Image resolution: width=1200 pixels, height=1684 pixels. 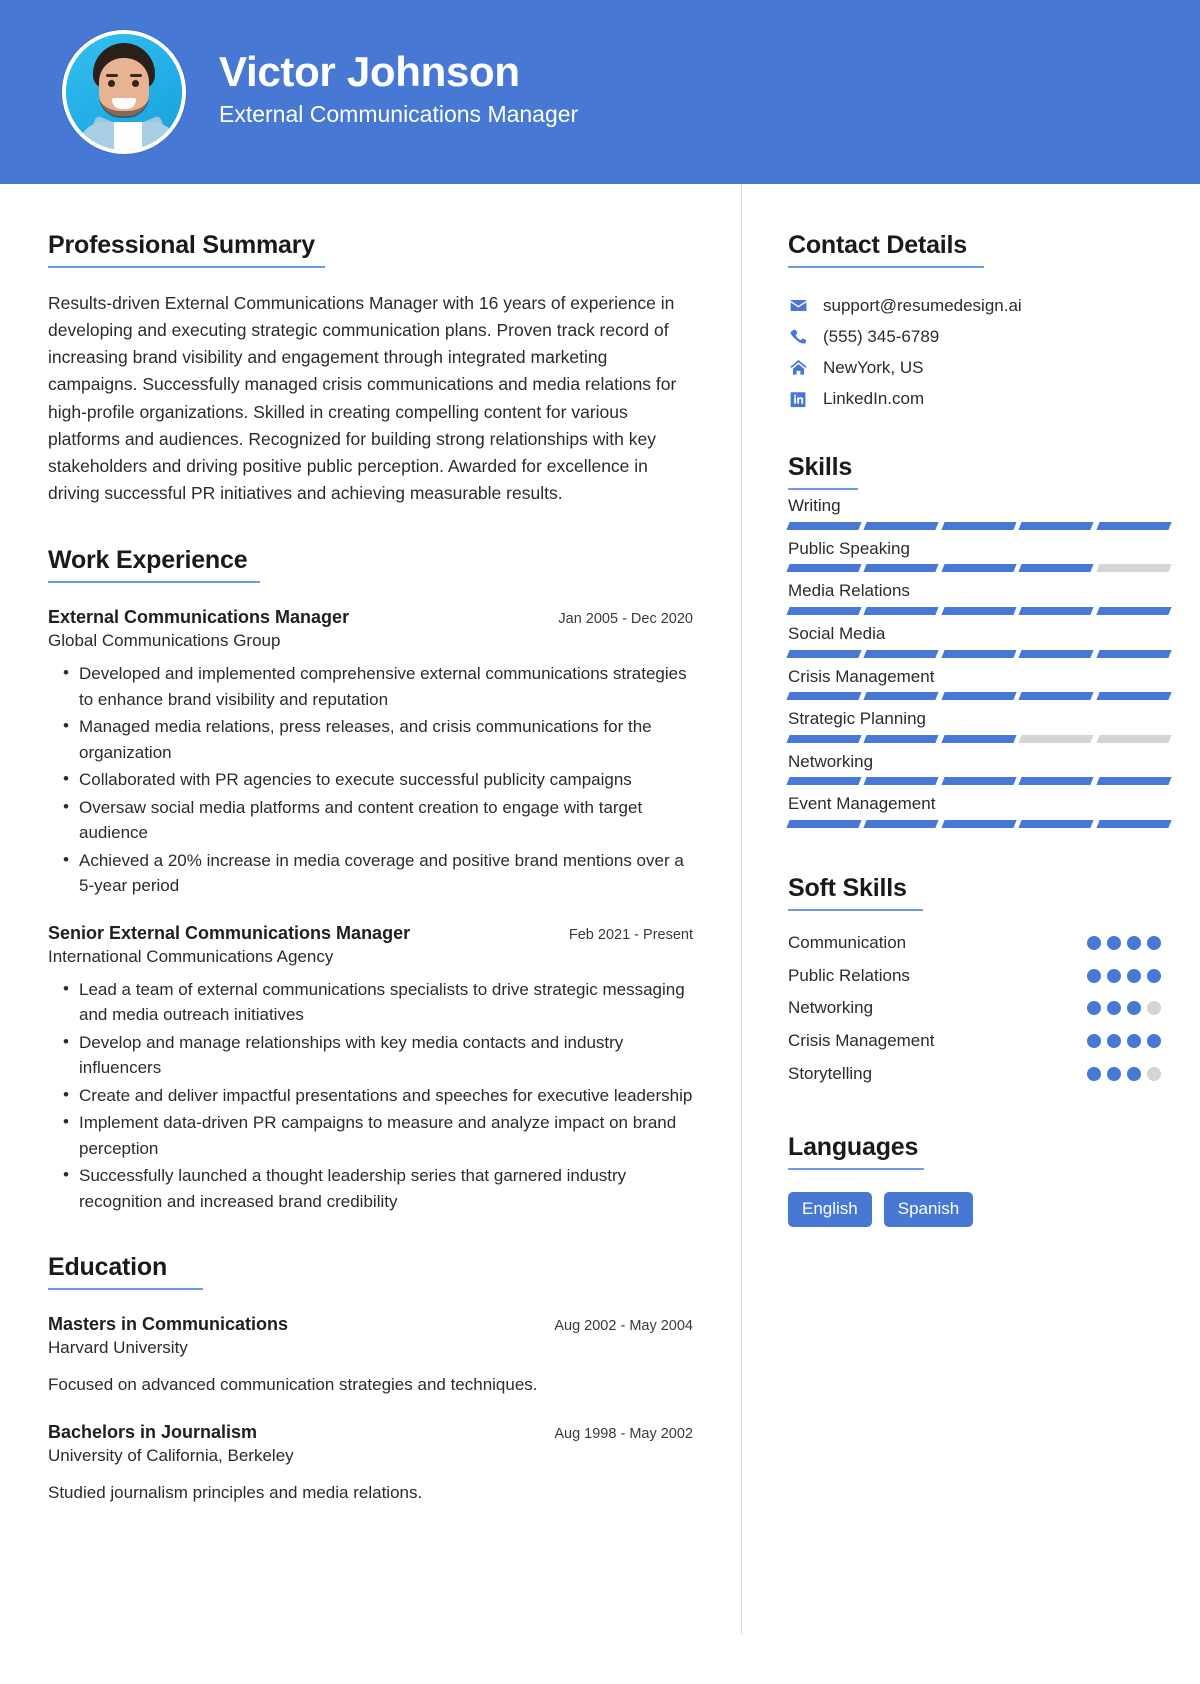 What do you see at coordinates (229, 932) in the screenshot?
I see `entry-title: Senior External Communications Manager` at bounding box center [229, 932].